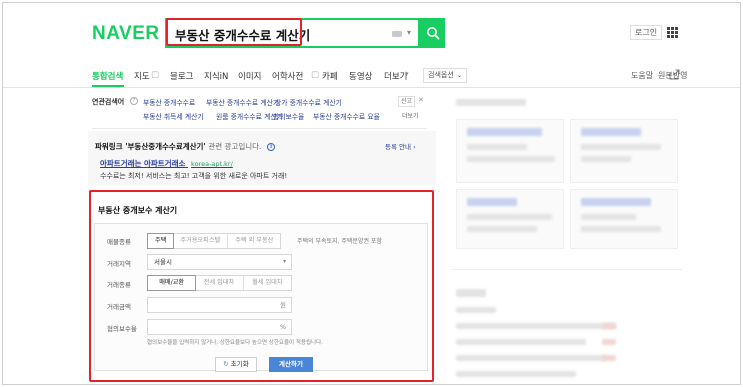  I want to click on trade-option: 월세 임대차, so click(267, 283).